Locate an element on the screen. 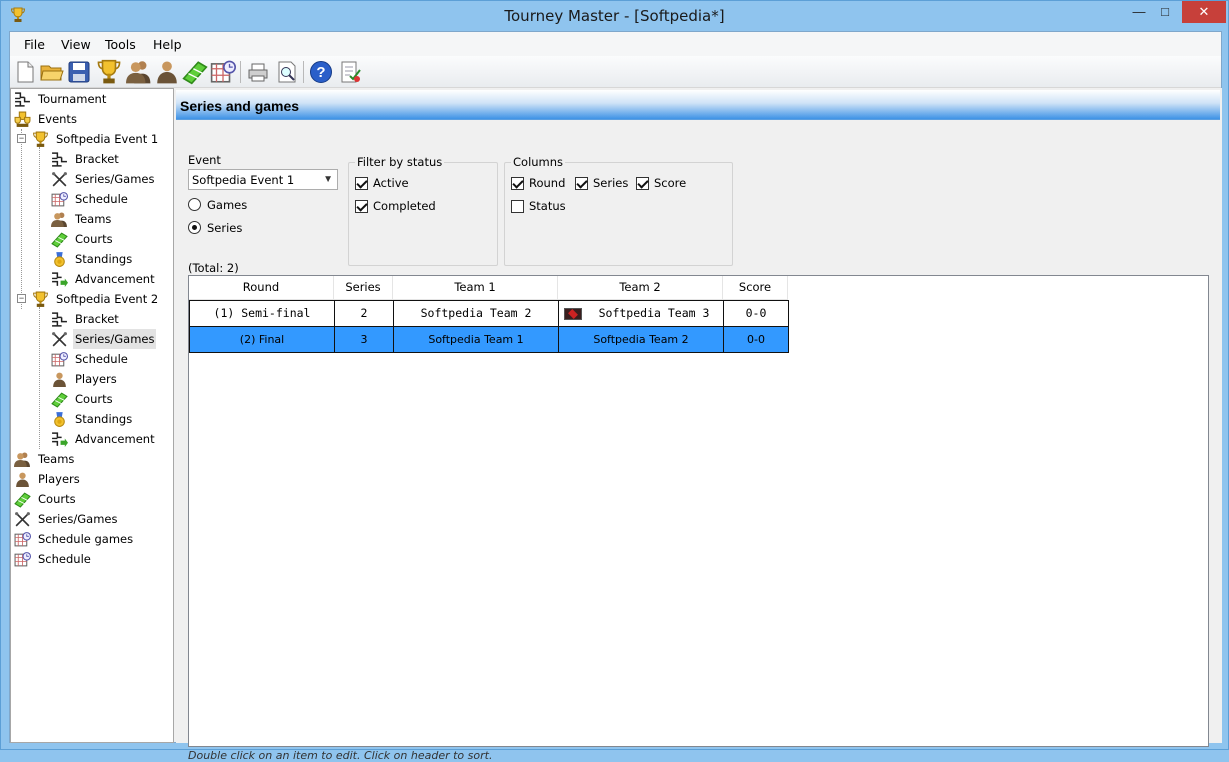 The image size is (1229, 762). event-select: Softpedia Event 1 ▼ is located at coordinates (263, 179).